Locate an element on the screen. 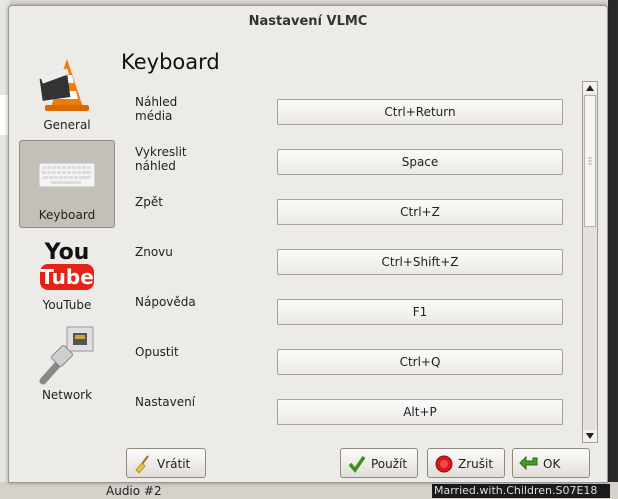 Image resolution: width=618 pixels, height=499 pixels. scroll-down-arrow-icon is located at coordinates (590, 436).